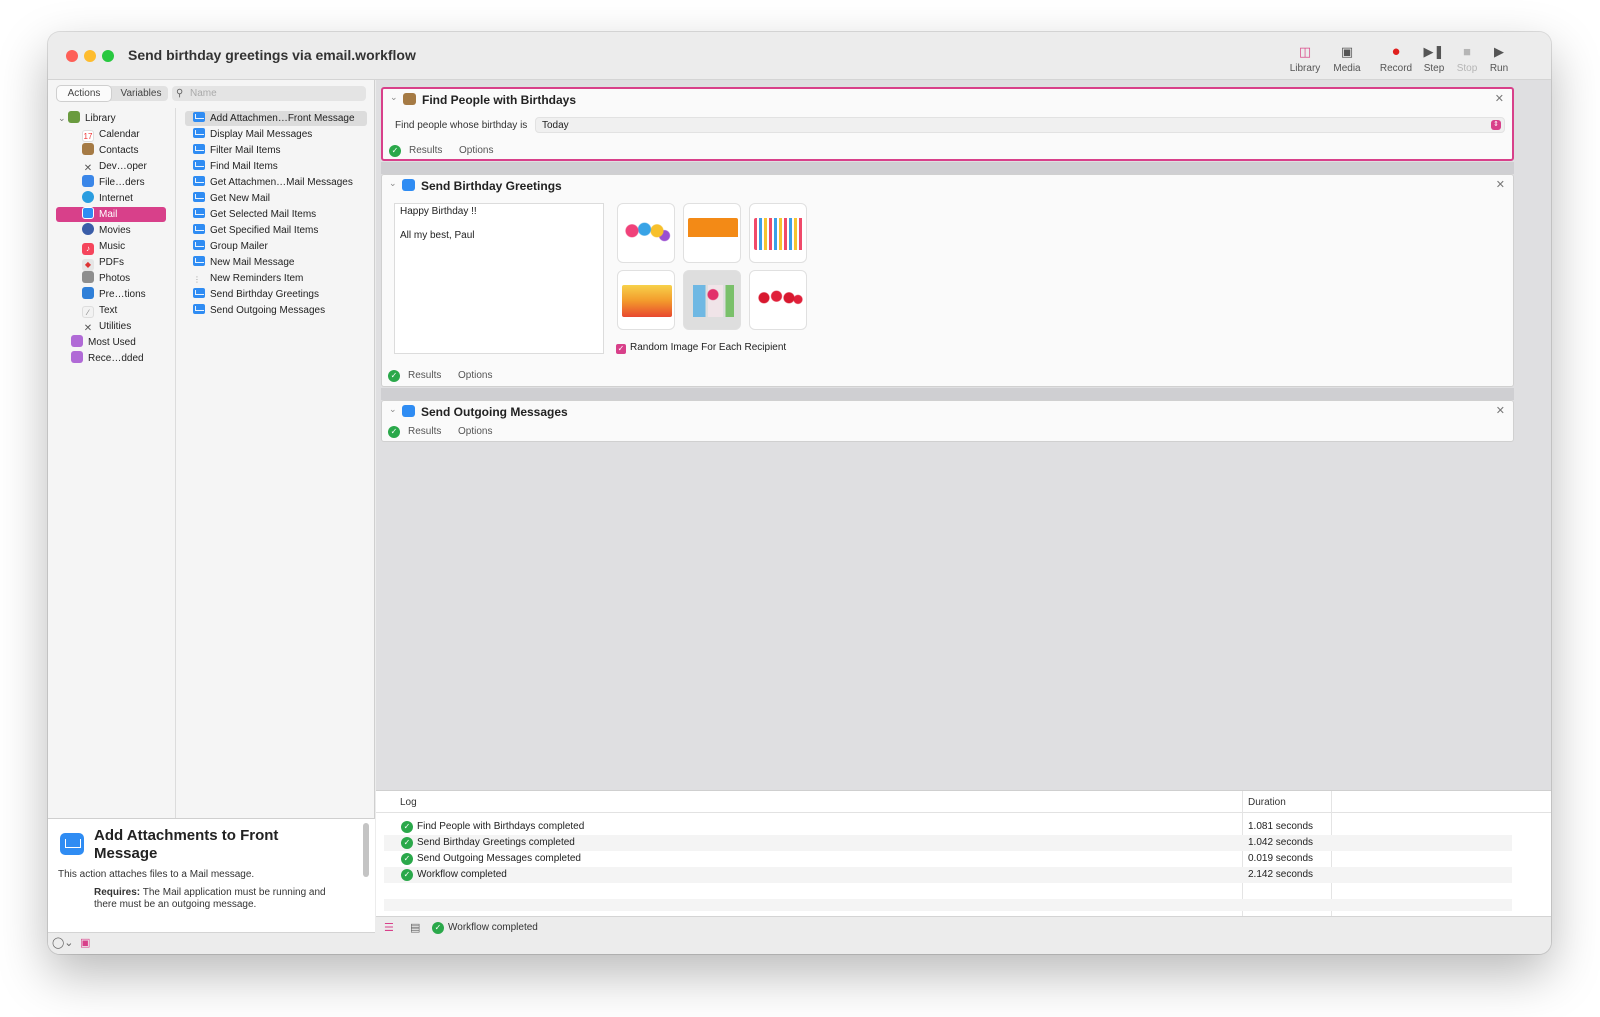 The width and height of the screenshot is (1600, 1017). What do you see at coordinates (85, 942) in the screenshot?
I see `description-toggle-icon: ▣` at bounding box center [85, 942].